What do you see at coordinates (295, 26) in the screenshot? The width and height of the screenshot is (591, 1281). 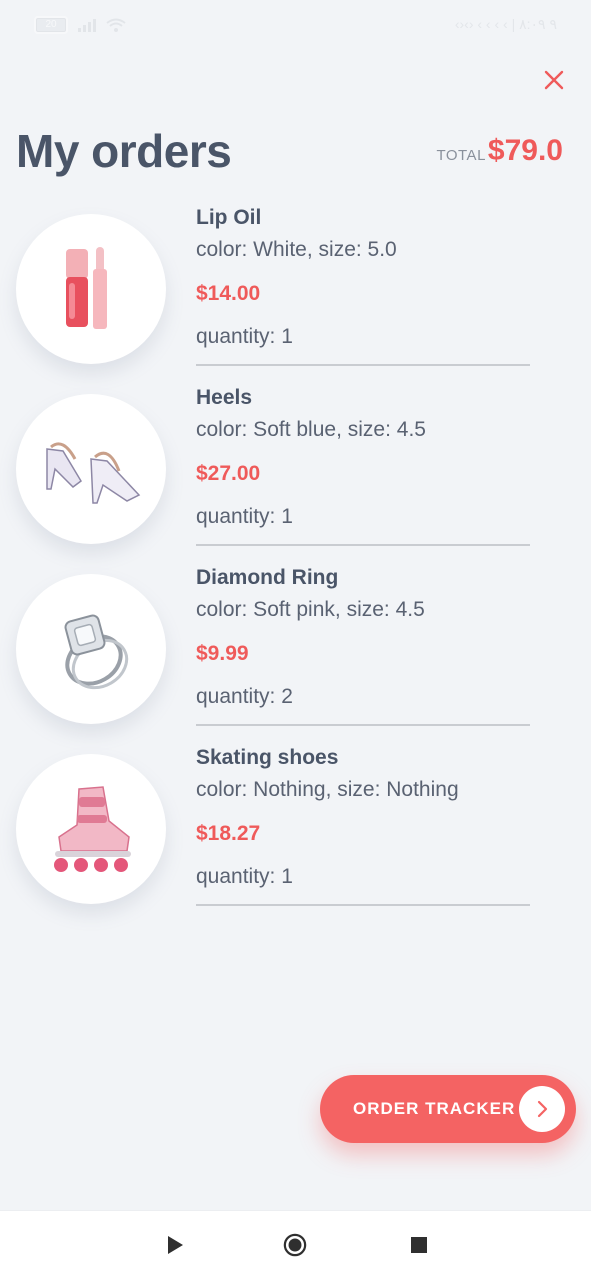 I see `status-bar: 20 ‹›‹› ‹ ‹ ‹ ‹ | ٩ ٨:٠٩` at bounding box center [295, 26].